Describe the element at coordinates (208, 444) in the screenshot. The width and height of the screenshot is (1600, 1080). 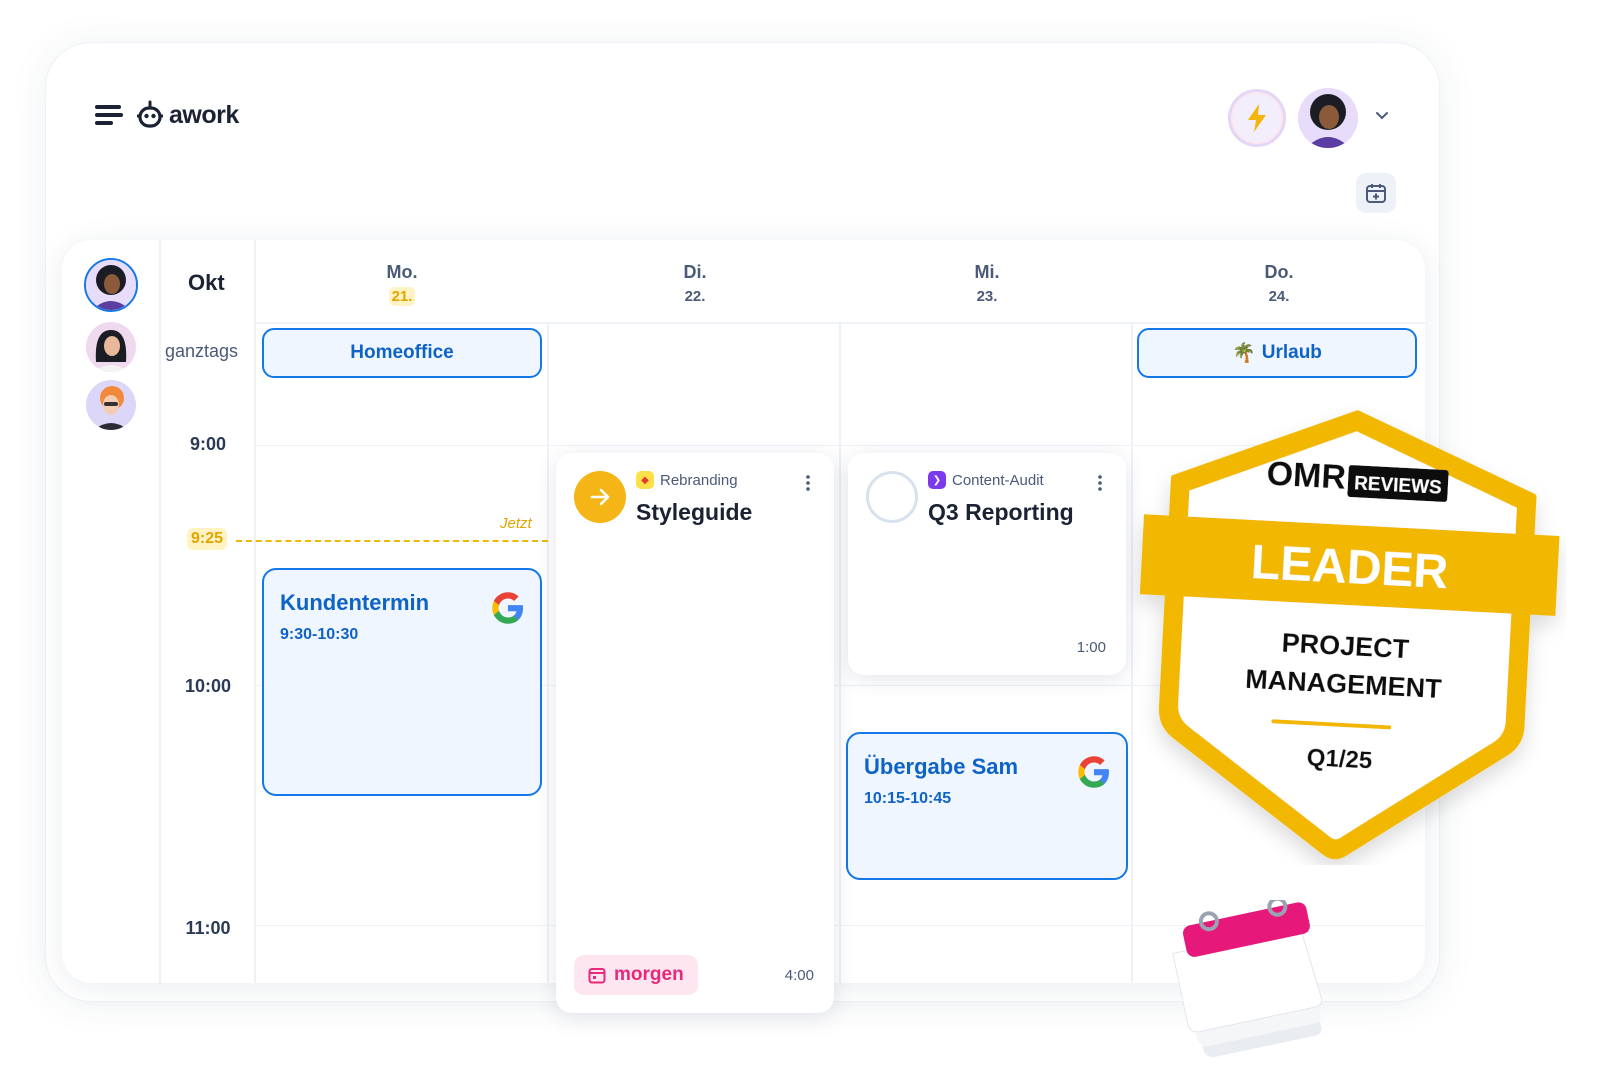
I see `time-label: 9:00` at that location.